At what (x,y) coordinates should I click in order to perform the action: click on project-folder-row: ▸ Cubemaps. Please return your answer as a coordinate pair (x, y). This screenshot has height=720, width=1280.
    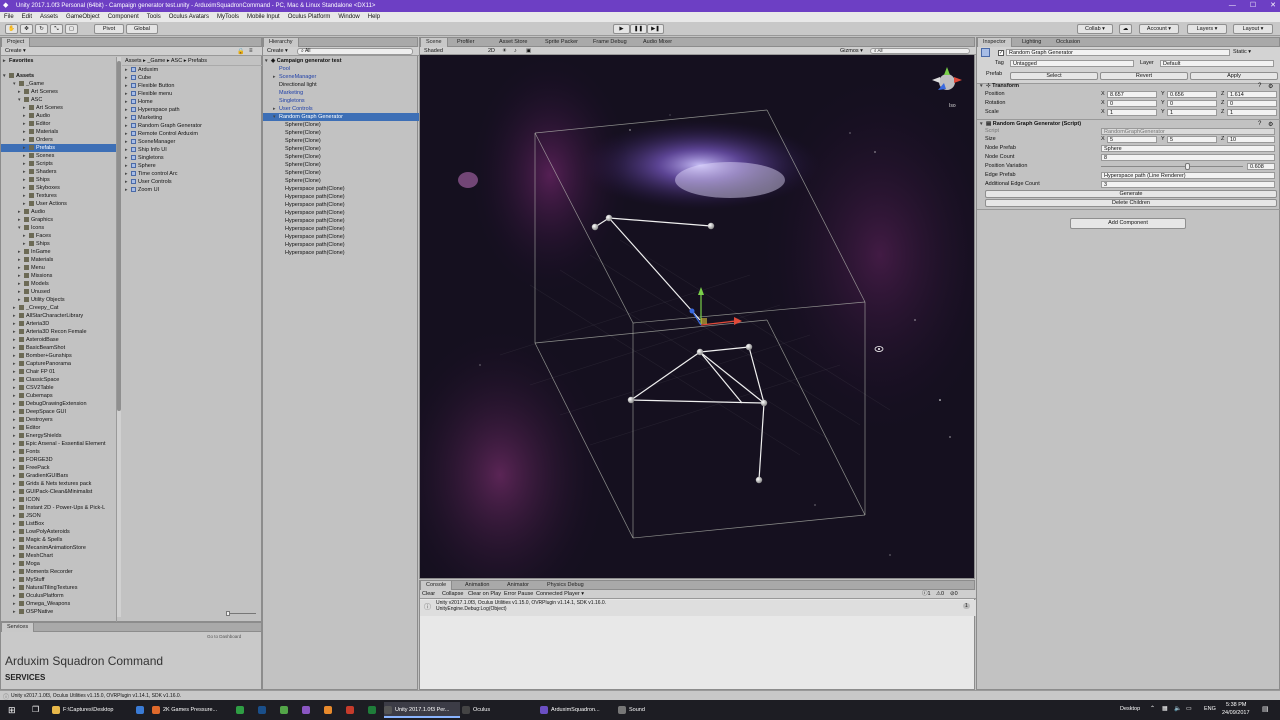
    Looking at the image, I should click on (58, 396).